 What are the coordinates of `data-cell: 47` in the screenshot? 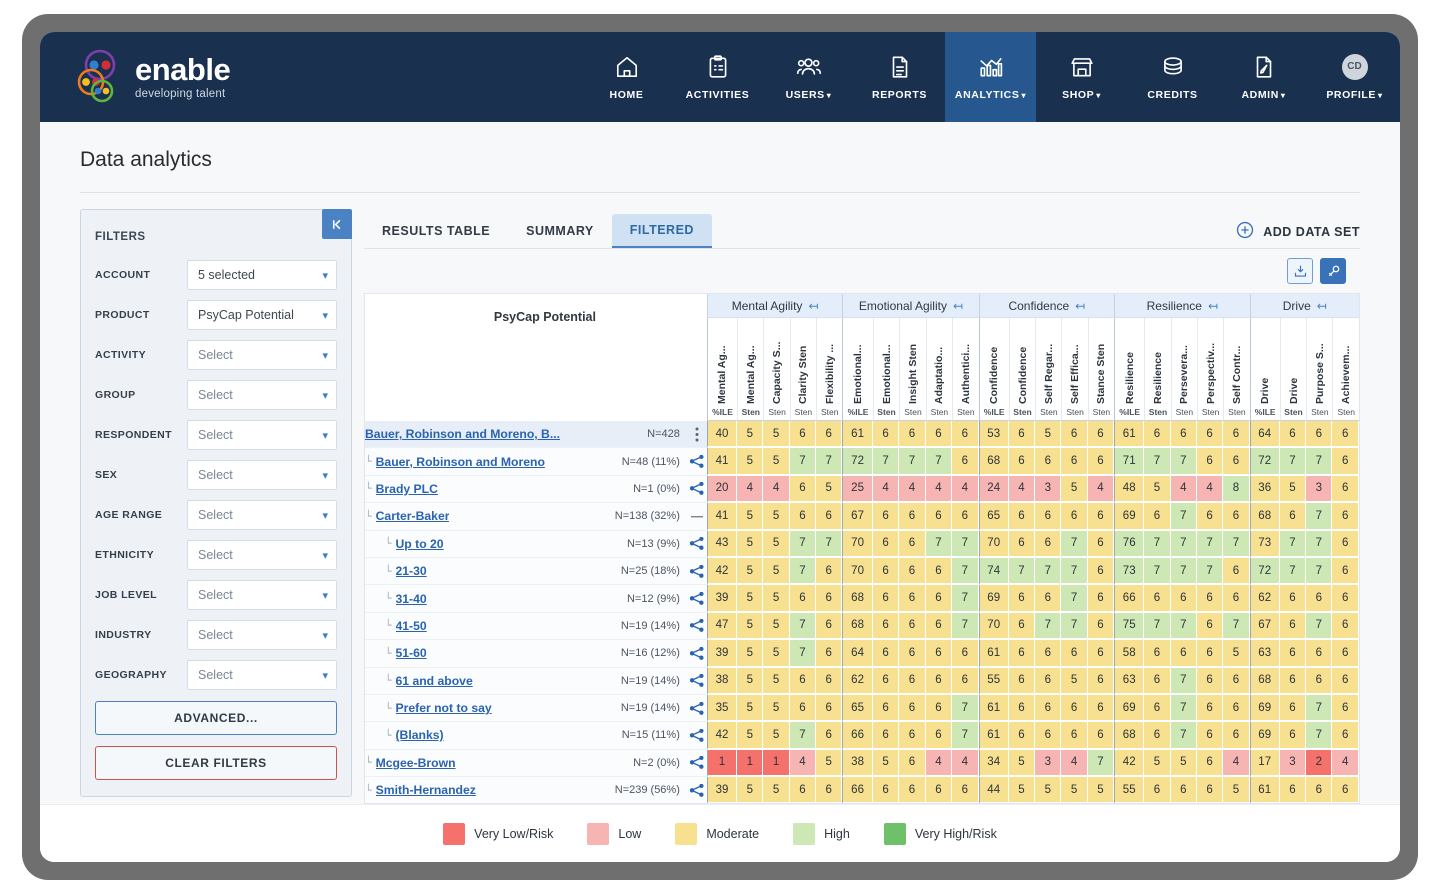 It's located at (722, 626).